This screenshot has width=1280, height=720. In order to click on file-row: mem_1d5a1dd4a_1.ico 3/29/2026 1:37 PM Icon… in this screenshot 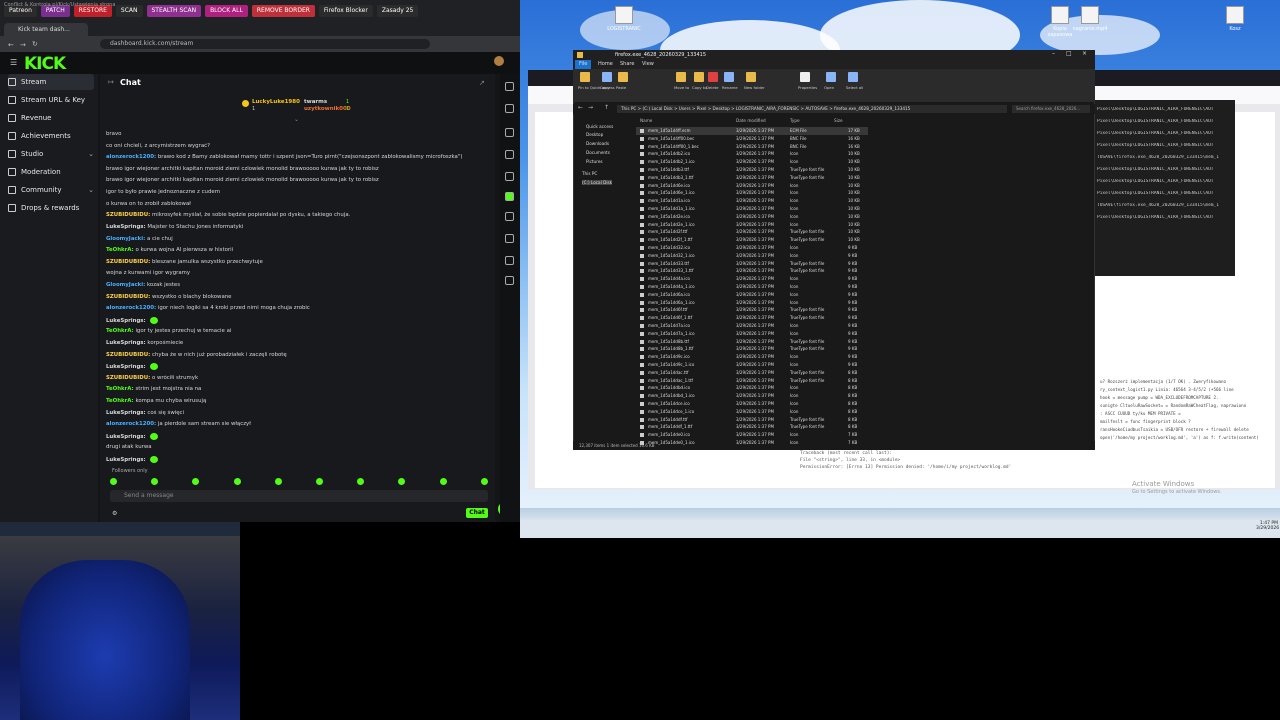, I will do `click(752, 287)`.